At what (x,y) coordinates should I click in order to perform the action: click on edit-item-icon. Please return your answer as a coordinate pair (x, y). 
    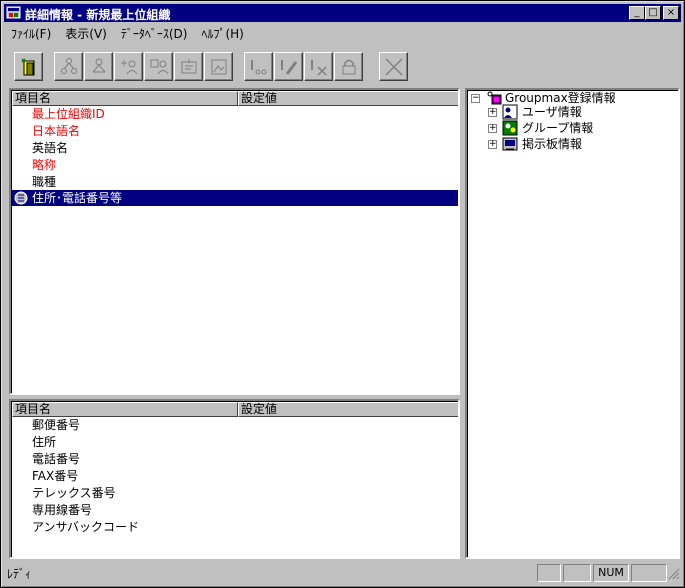
    Looking at the image, I should click on (189, 66).